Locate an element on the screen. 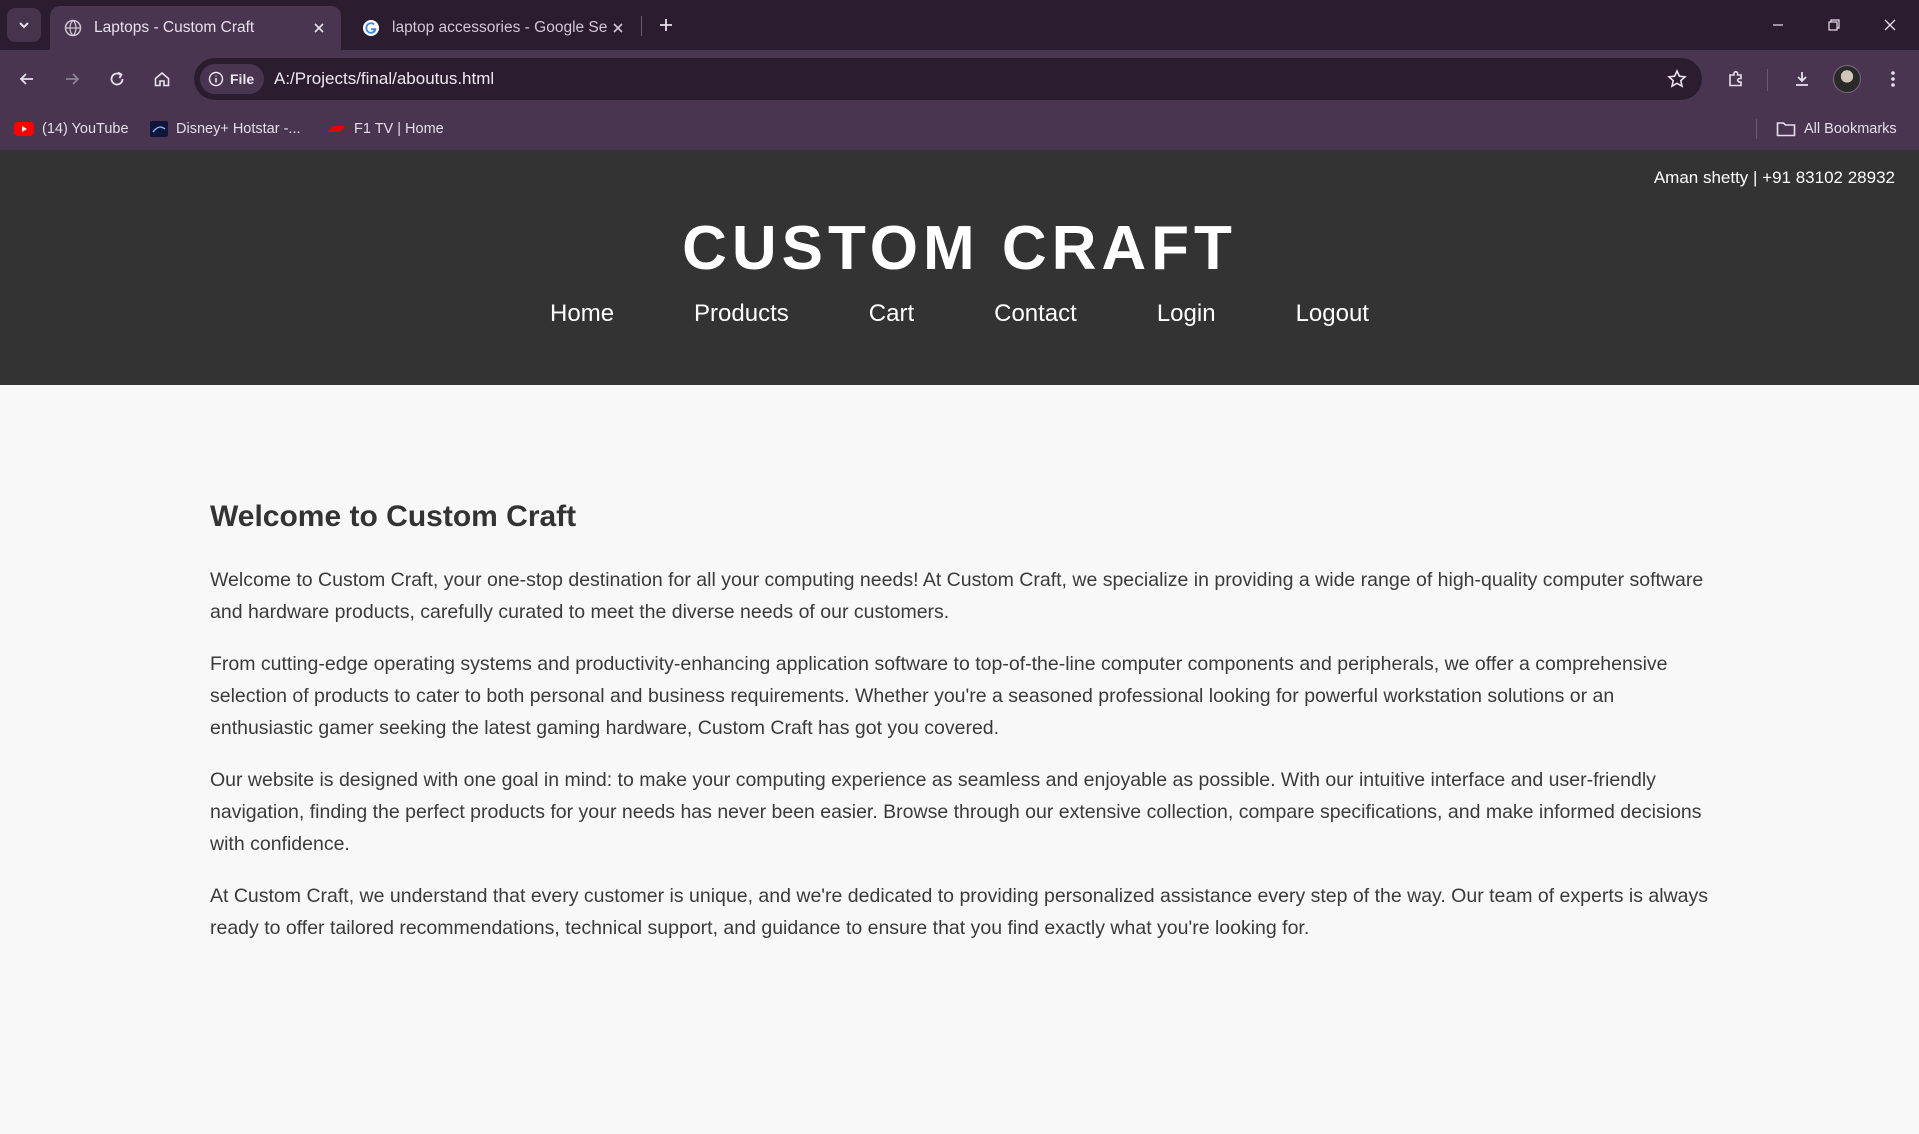 This screenshot has width=1919, height=1134. site-info-chip: File is located at coordinates (232, 79).